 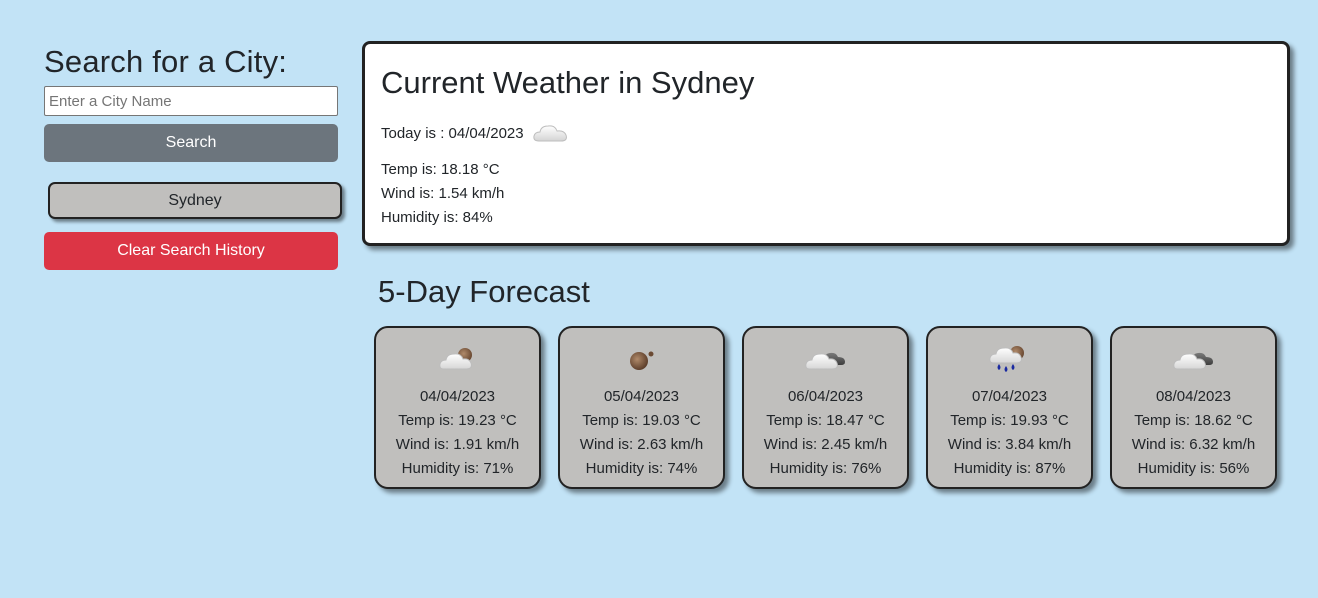 What do you see at coordinates (825, 396) in the screenshot?
I see `forecast-date: 06/04/2023` at bounding box center [825, 396].